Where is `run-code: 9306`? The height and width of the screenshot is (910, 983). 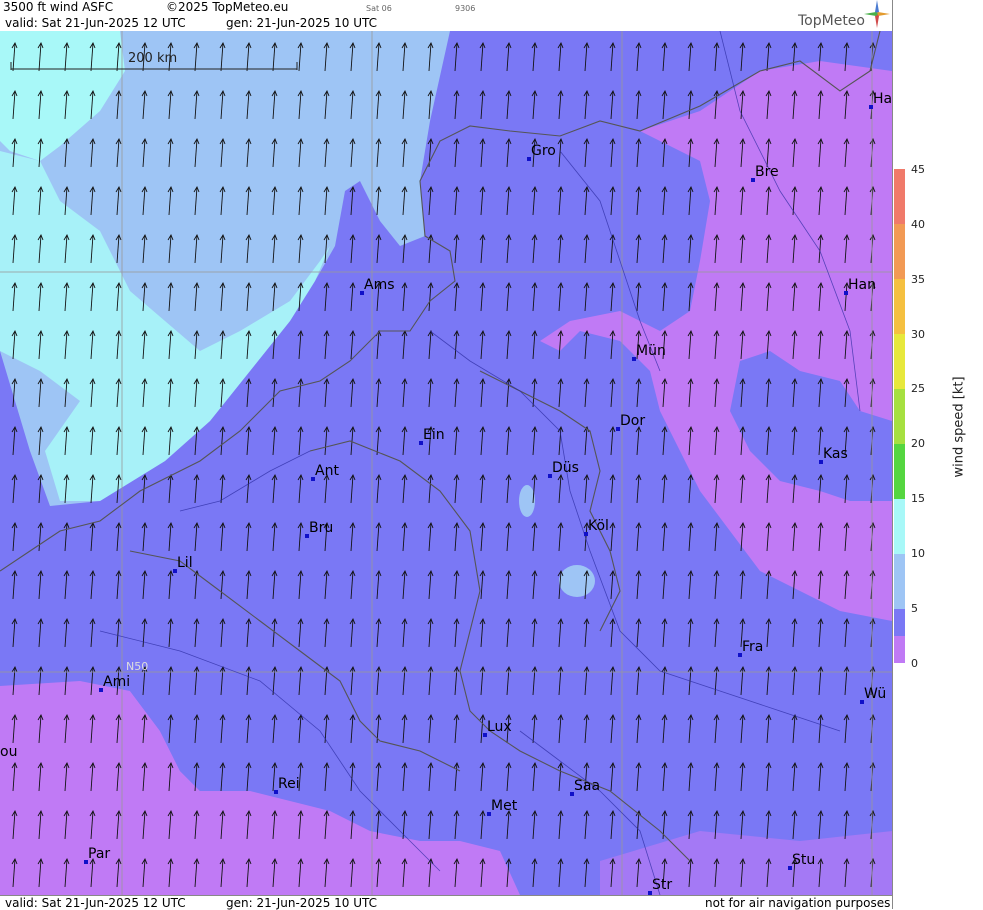 run-code: 9306 is located at coordinates (465, 8).